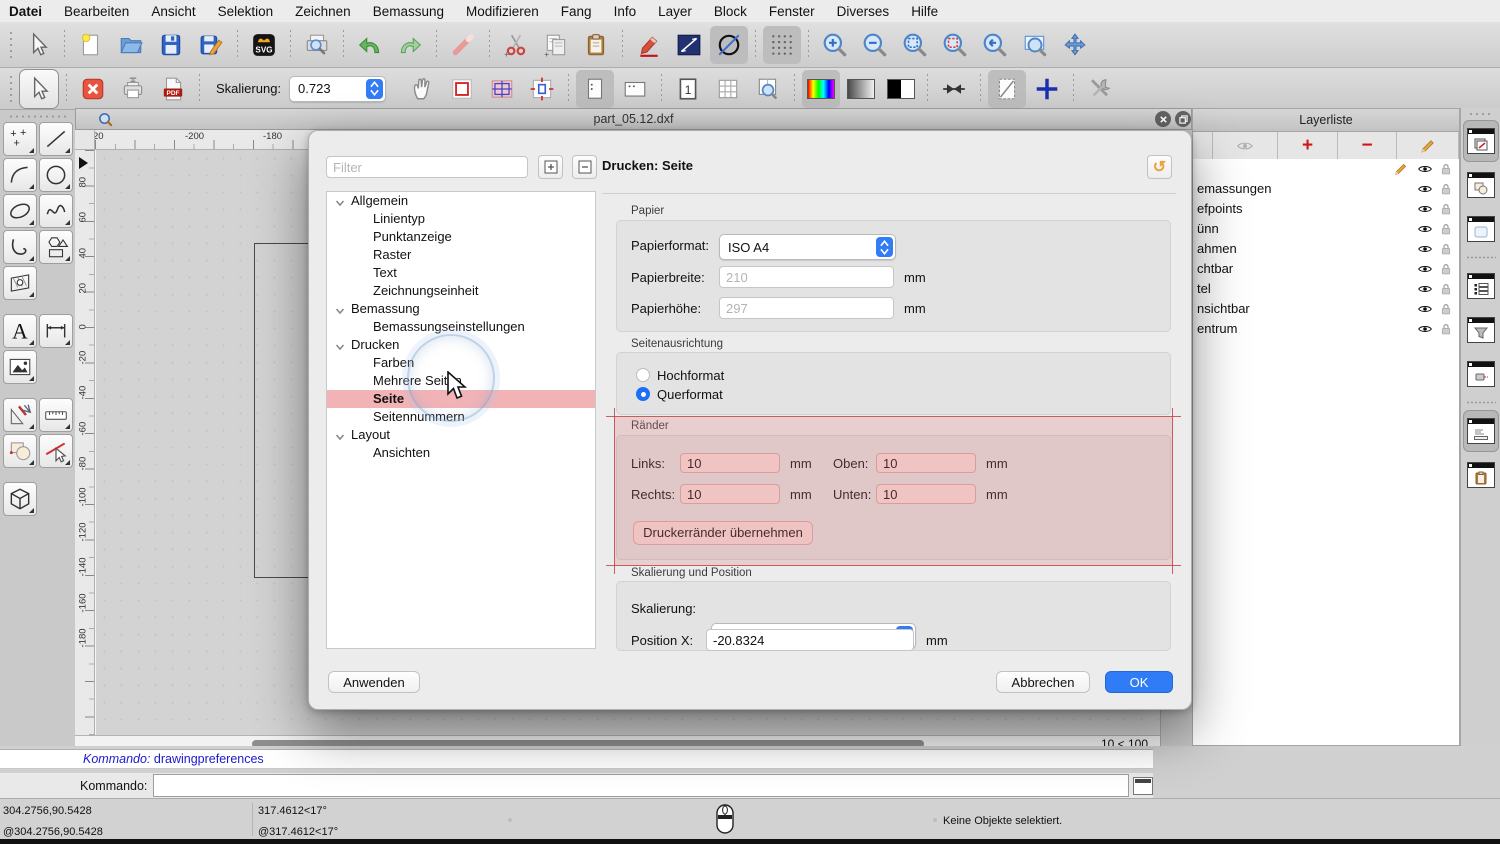 This screenshot has width=1500, height=844. What do you see at coordinates (317, 45) in the screenshot?
I see `print-preview-icon` at bounding box center [317, 45].